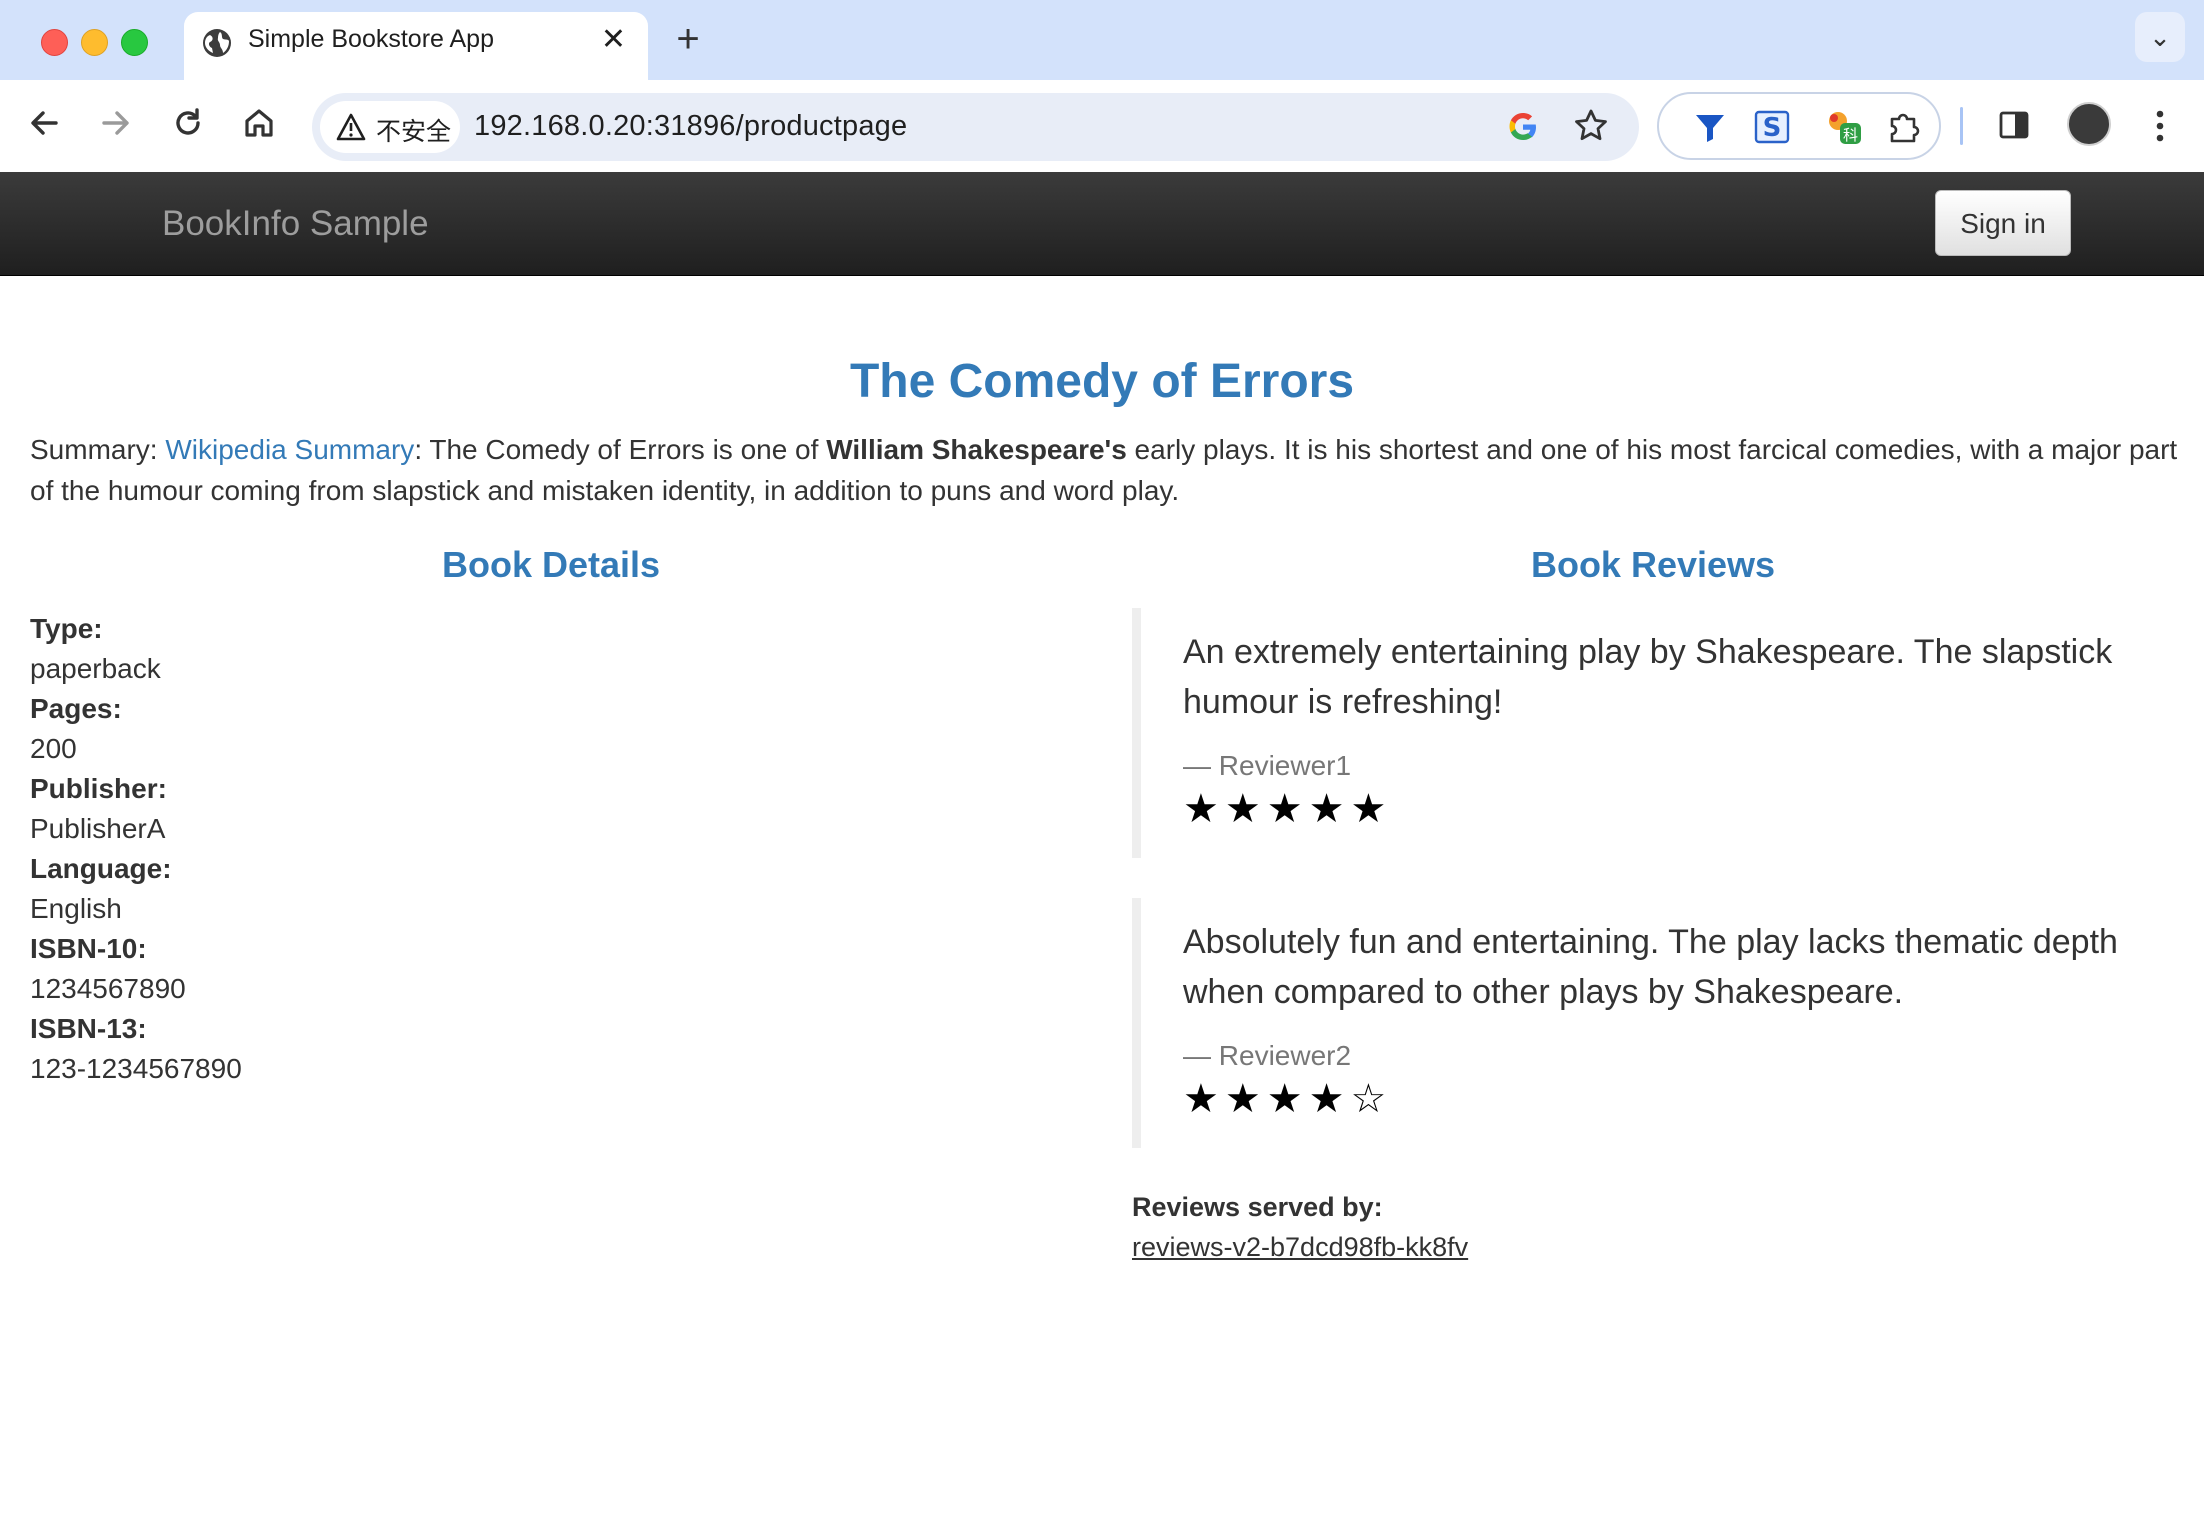 This screenshot has width=2204, height=1520. I want to click on summary-author: William Shakespeare's, so click(976, 449).